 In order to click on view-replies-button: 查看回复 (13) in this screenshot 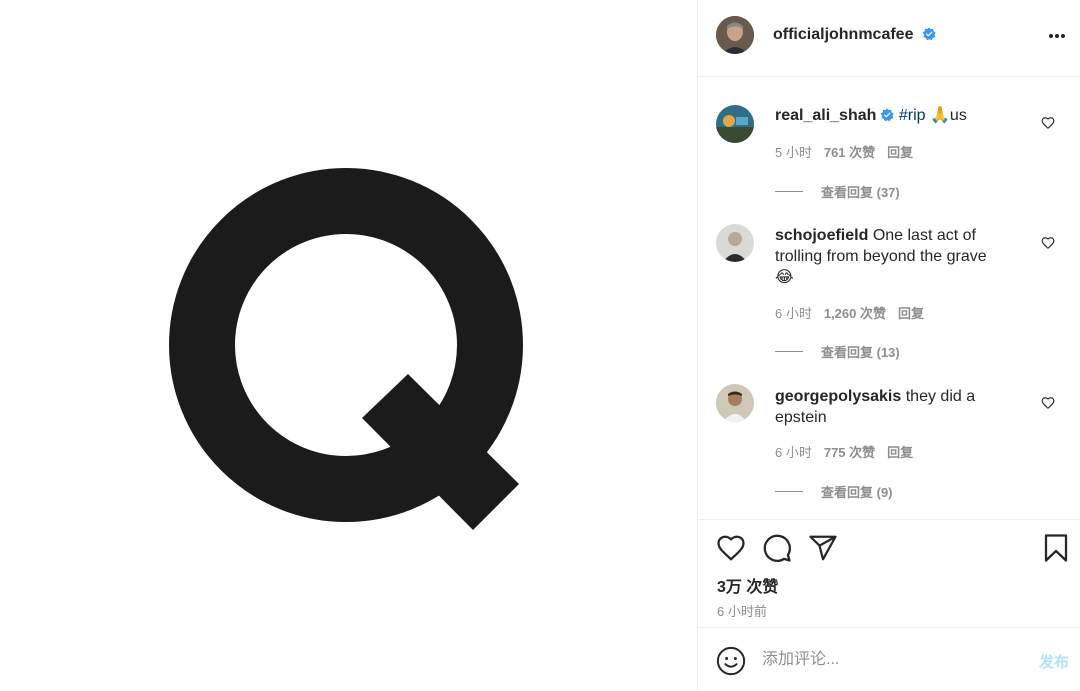, I will do `click(837, 351)`.